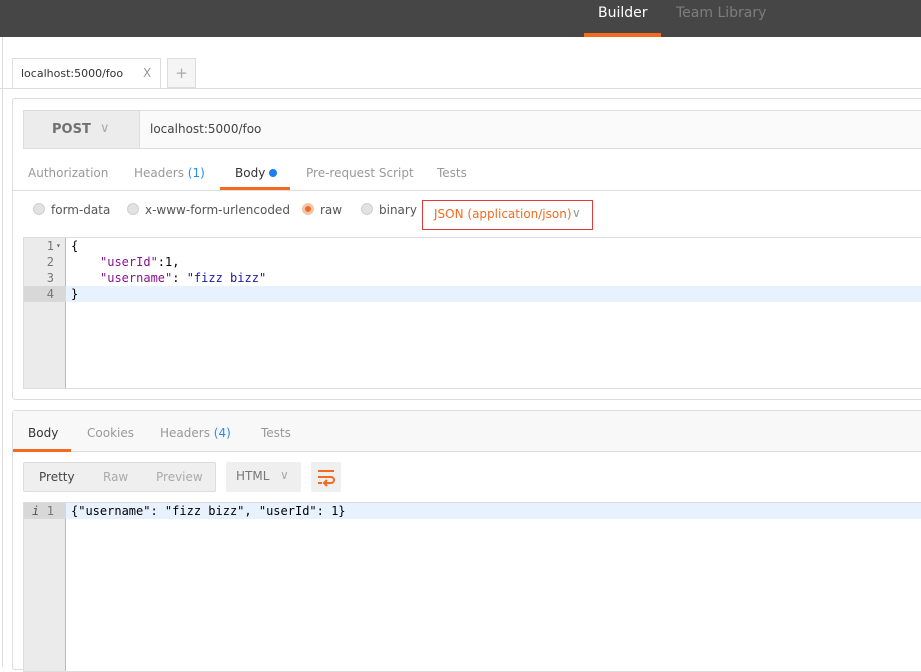 The height and width of the screenshot is (672, 921). I want to click on json-key: "username", so click(136, 278).